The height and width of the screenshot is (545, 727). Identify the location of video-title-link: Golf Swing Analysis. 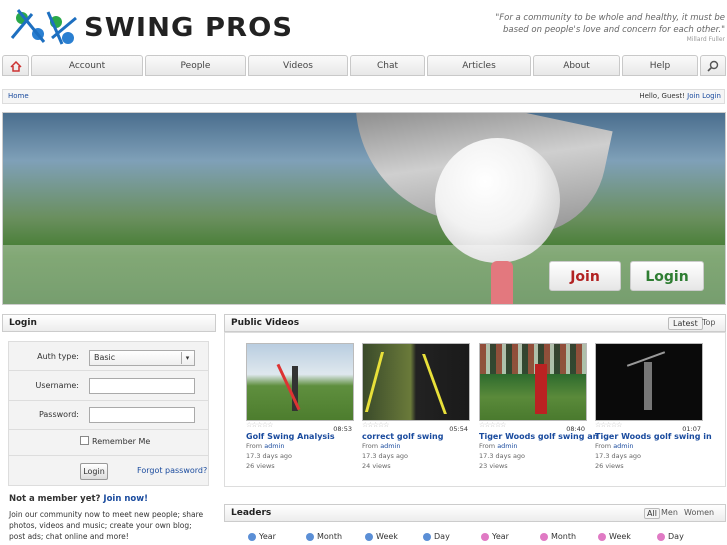
(305, 436).